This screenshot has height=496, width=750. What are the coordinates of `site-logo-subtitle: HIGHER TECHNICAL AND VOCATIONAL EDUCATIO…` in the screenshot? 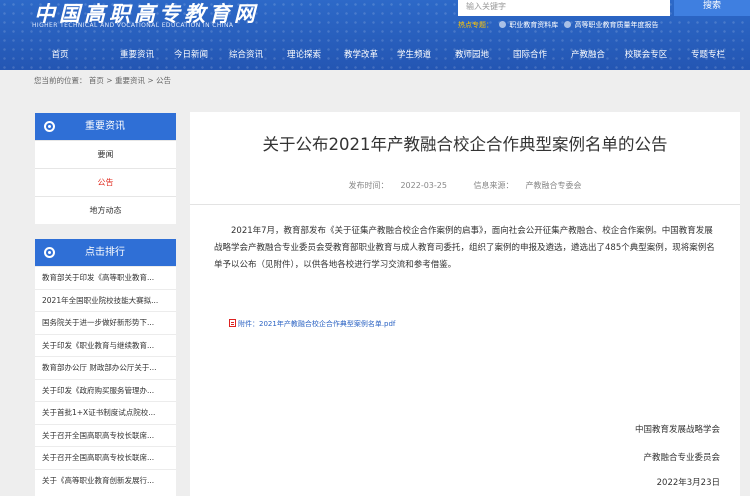 It's located at (133, 25).